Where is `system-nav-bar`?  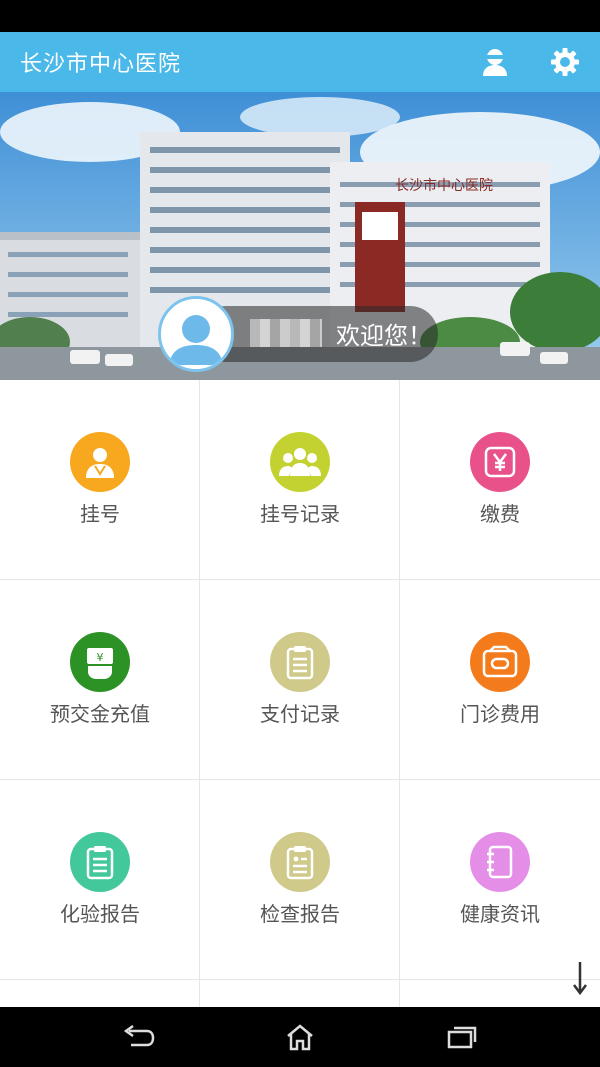 system-nav-bar is located at coordinates (300, 1037).